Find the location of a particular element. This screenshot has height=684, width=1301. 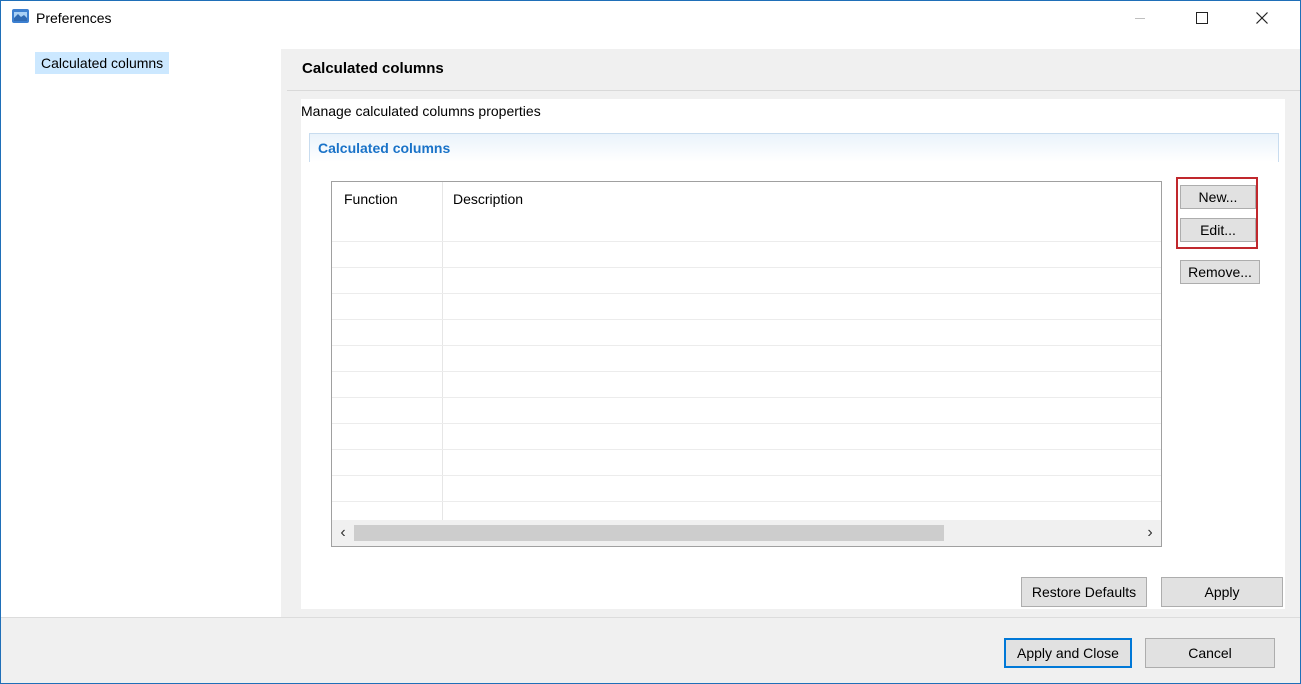

section-header: Calculated columns is located at coordinates (794, 147).